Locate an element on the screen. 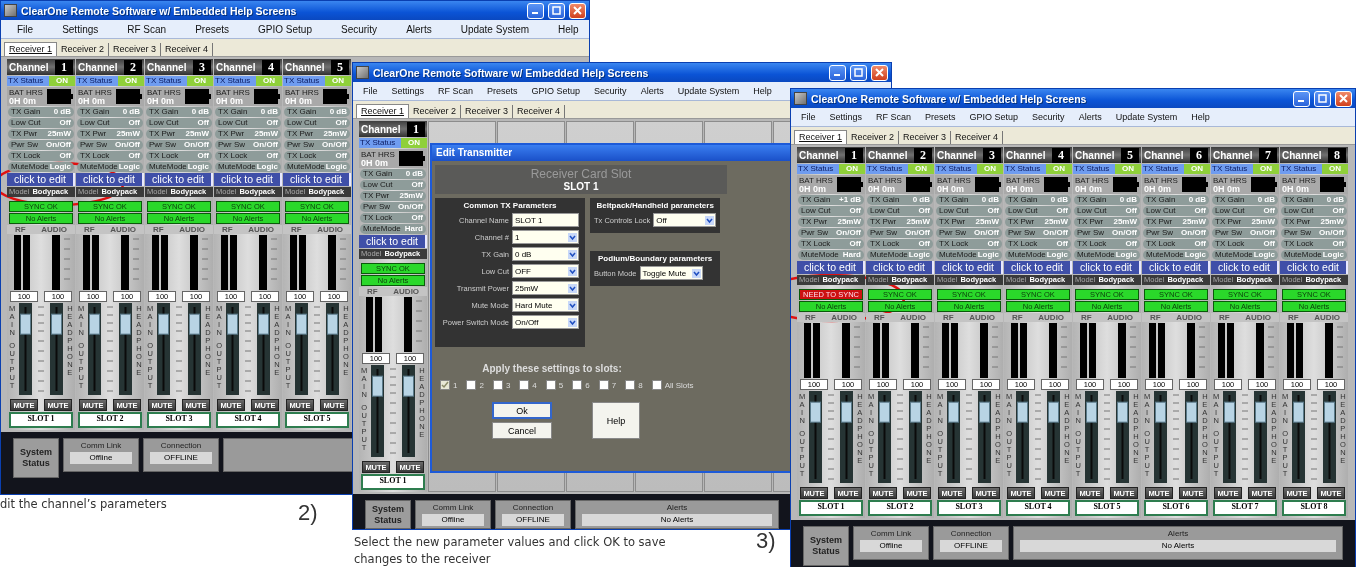 Image resolution: width=1356 pixels, height=567 pixels. dropdown-field: 1 is located at coordinates (545, 237).